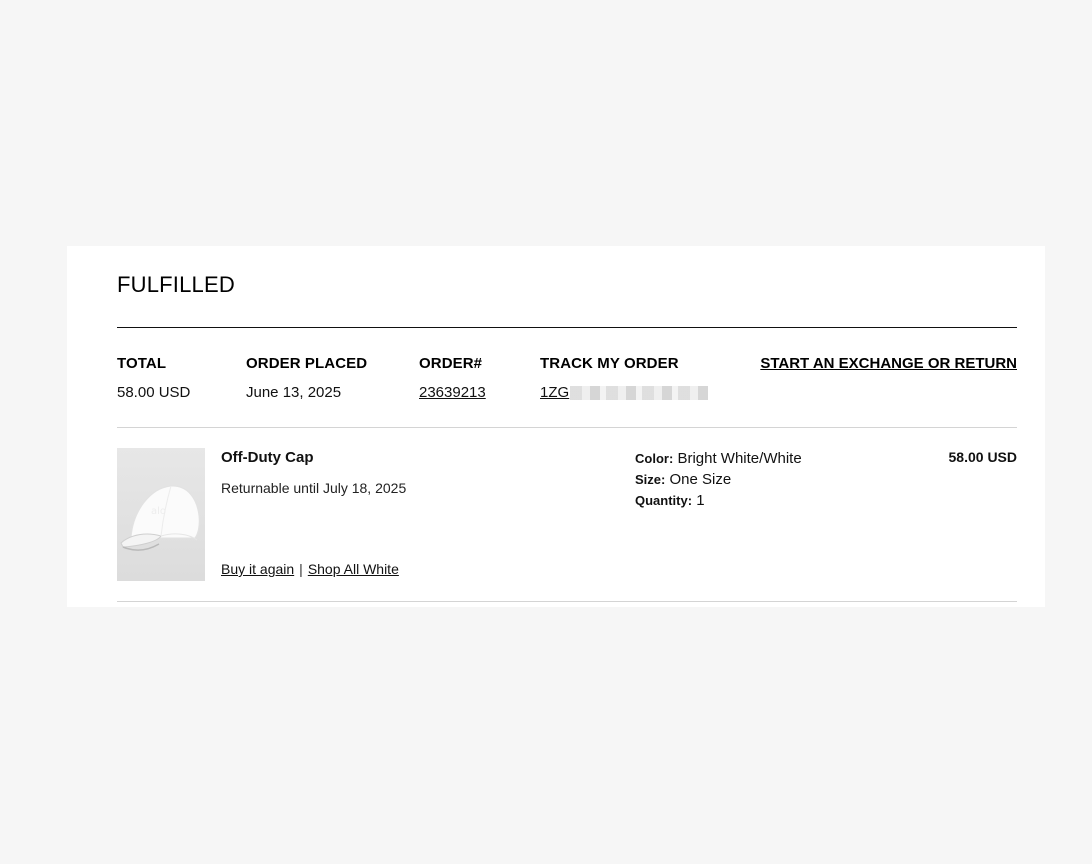 This screenshot has height=864, width=1092. Describe the element at coordinates (452, 392) in the screenshot. I see `order-number-link: 23639213` at that location.